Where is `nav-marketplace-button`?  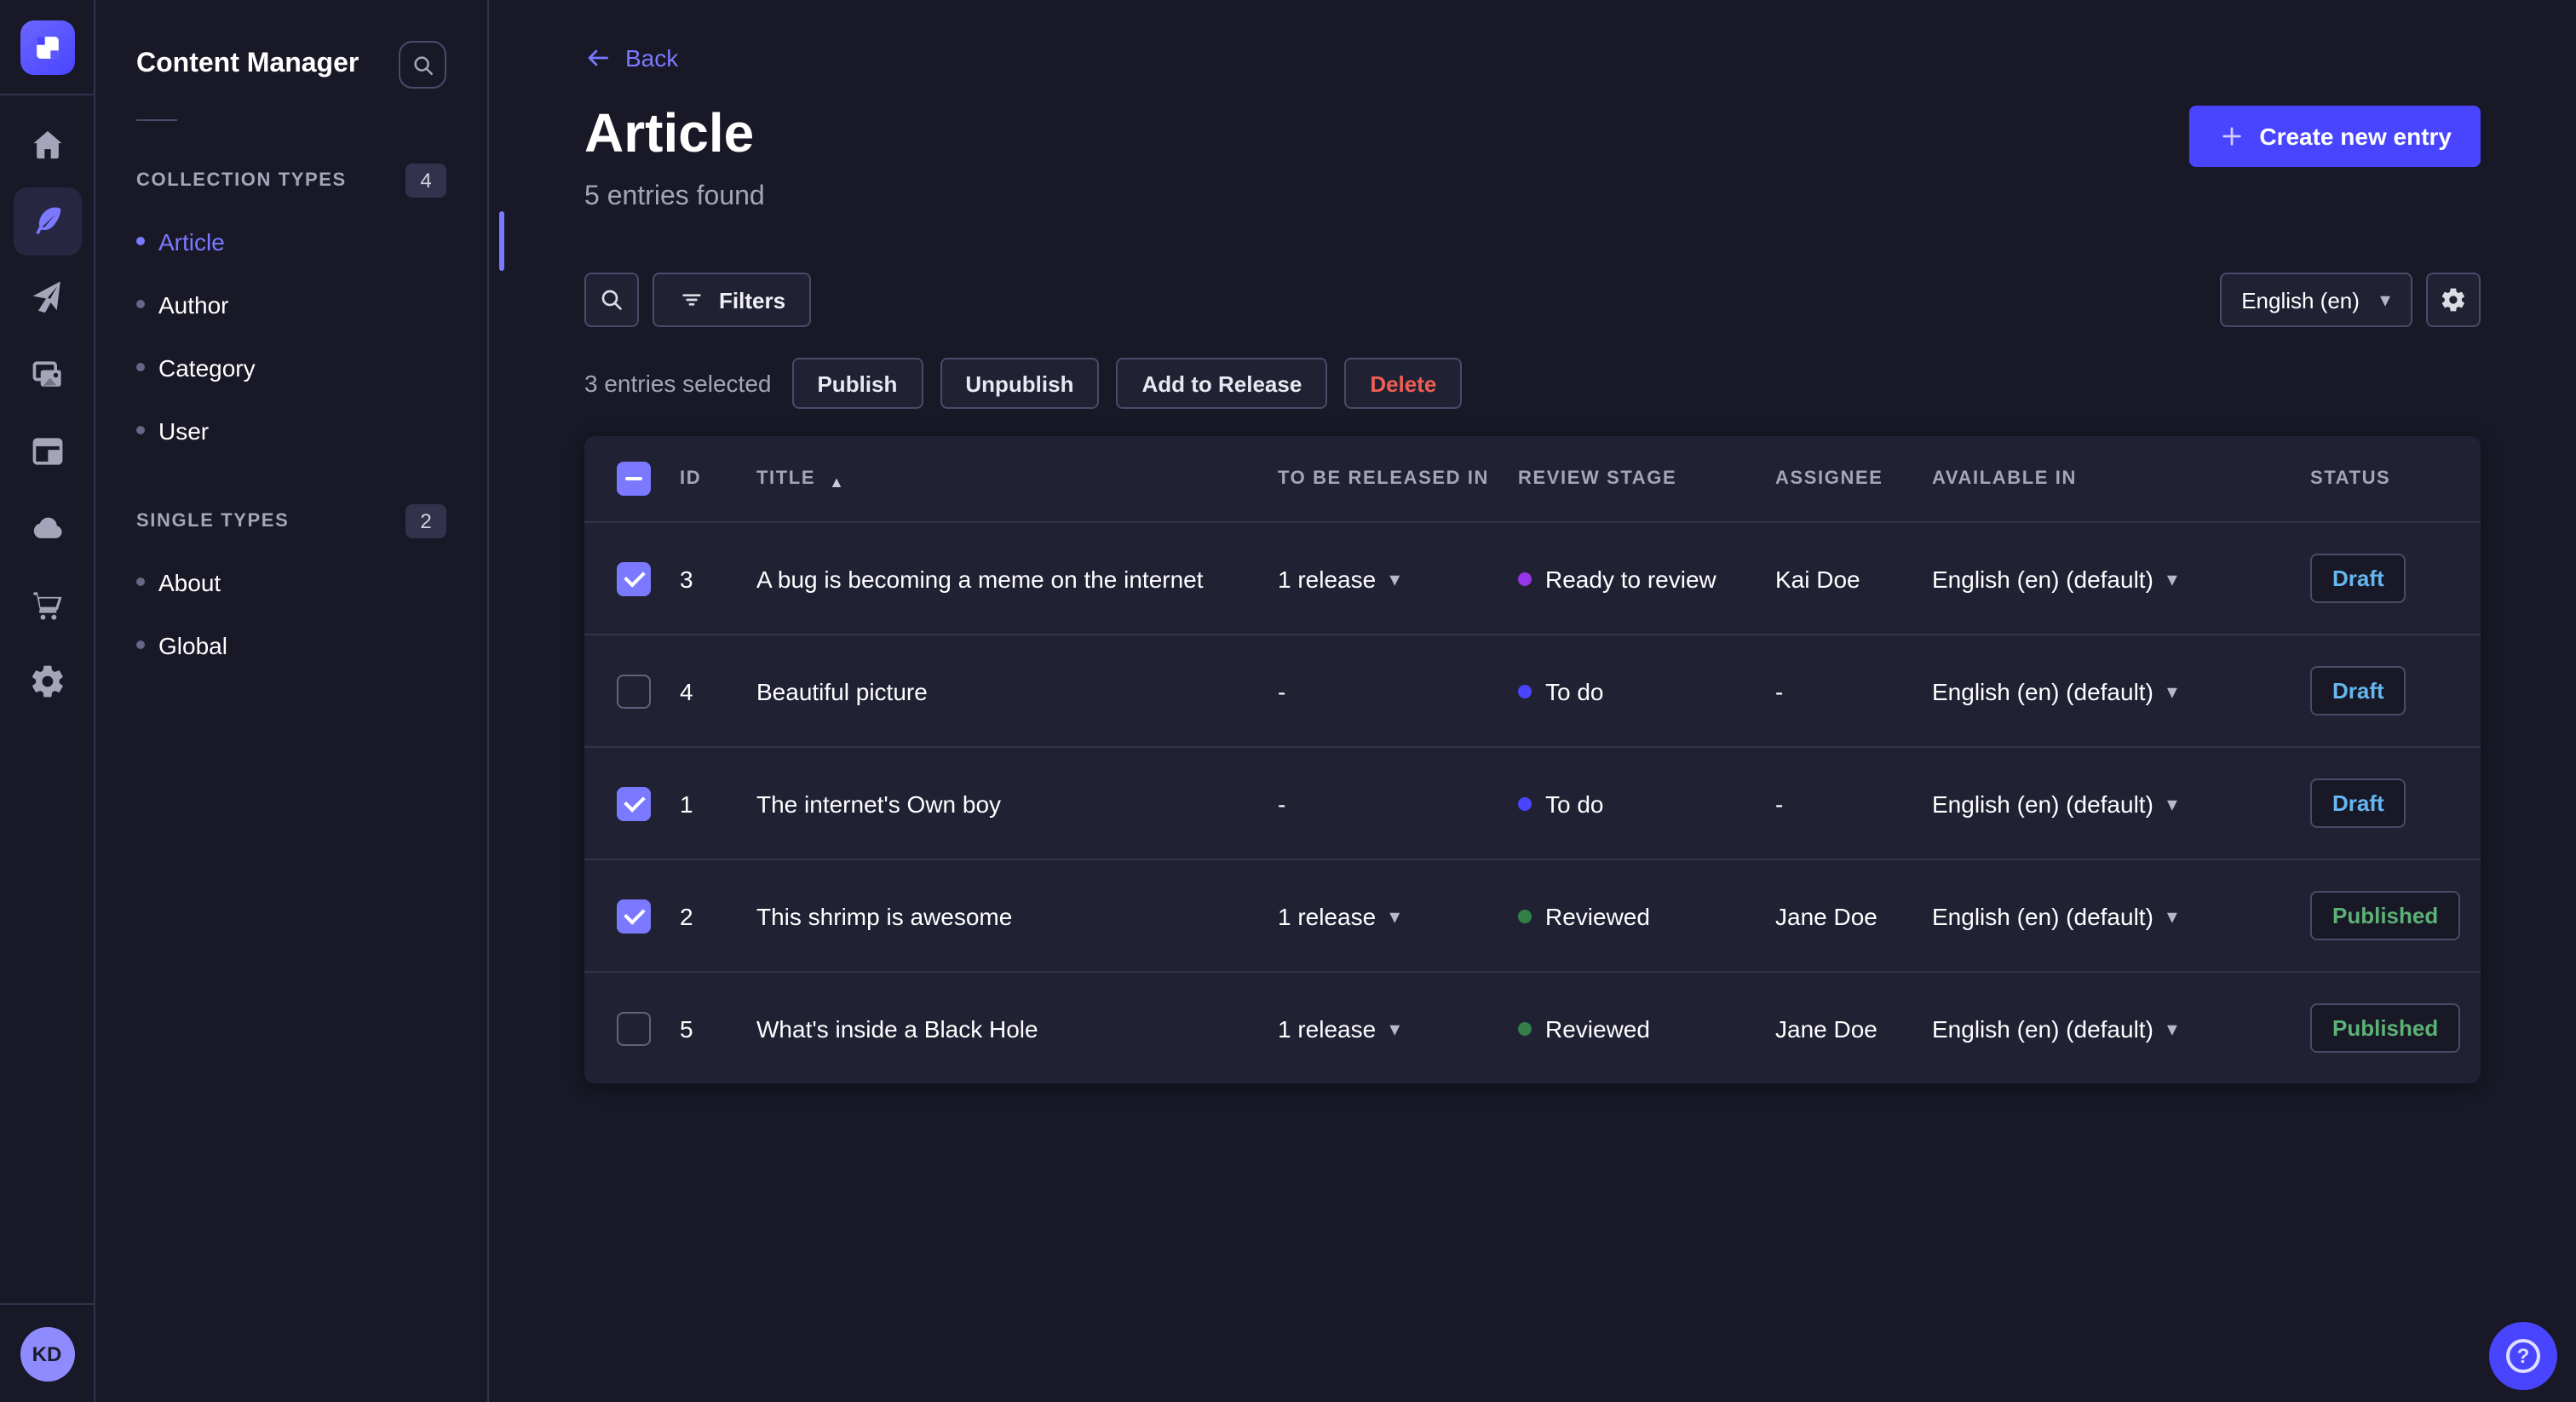 nav-marketplace-button is located at coordinates (47, 605).